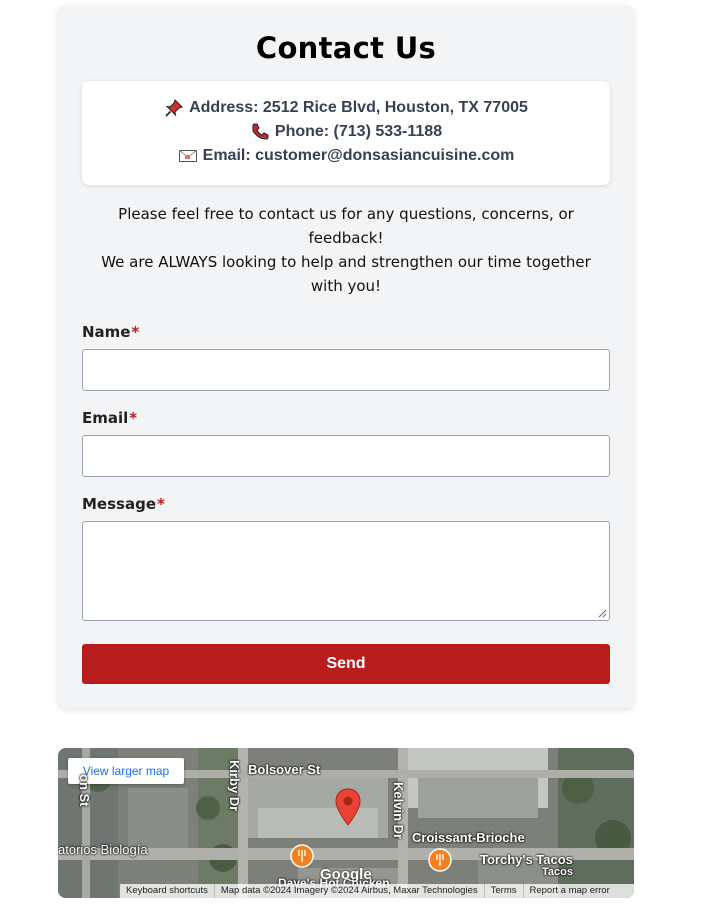 Image resolution: width=702 pixels, height=917 pixels. What do you see at coordinates (110, 418) in the screenshot?
I see `email-label: Email*` at bounding box center [110, 418].